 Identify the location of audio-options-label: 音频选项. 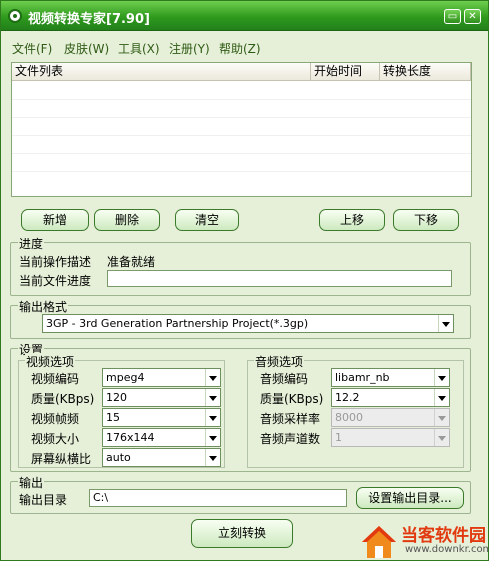
(279, 361).